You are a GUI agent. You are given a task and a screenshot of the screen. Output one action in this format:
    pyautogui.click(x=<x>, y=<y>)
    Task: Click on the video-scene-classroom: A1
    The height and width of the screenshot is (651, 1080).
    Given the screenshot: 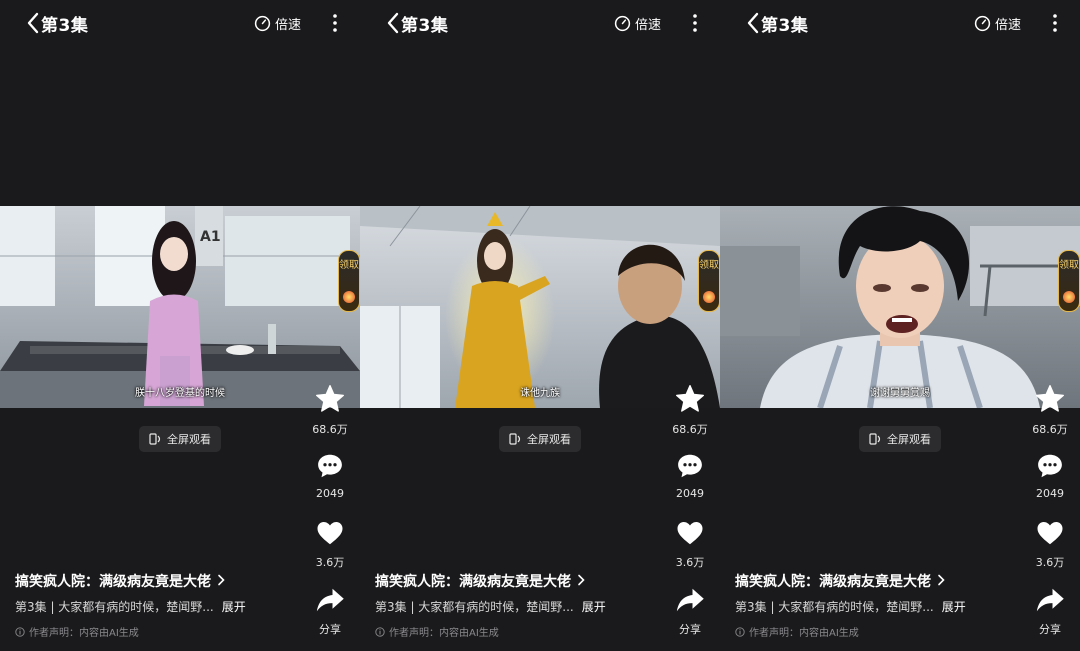 What is the action you would take?
    pyautogui.click(x=180, y=307)
    